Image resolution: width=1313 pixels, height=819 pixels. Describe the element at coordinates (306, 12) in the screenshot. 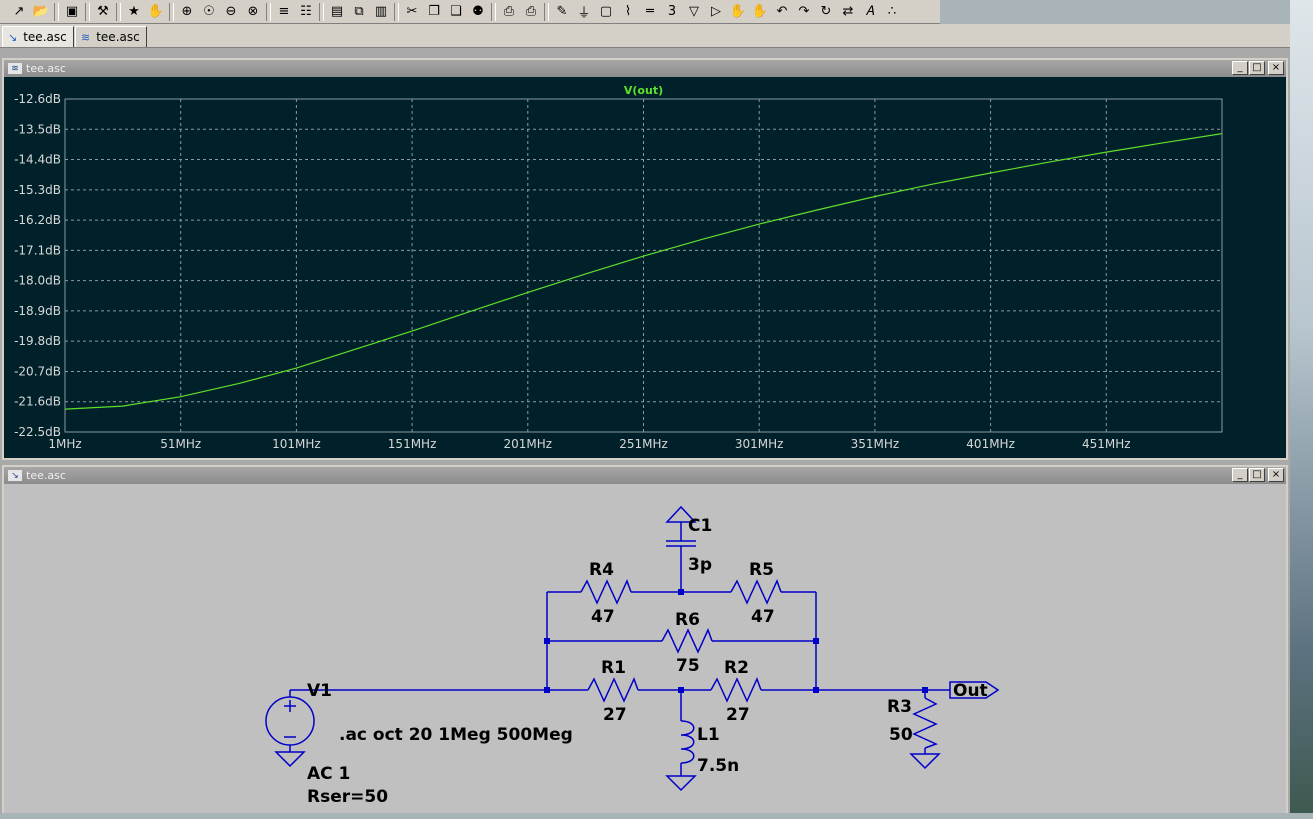

I see `grid-icon: ☷` at that location.